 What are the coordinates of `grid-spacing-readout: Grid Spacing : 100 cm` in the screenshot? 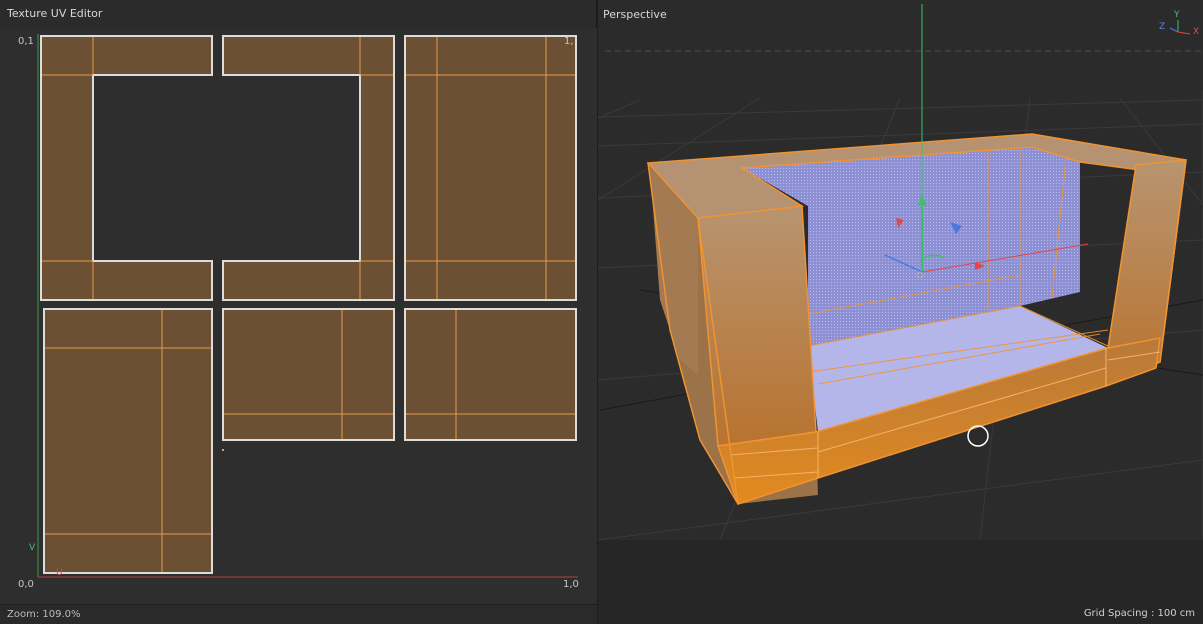 It's located at (1139, 613).